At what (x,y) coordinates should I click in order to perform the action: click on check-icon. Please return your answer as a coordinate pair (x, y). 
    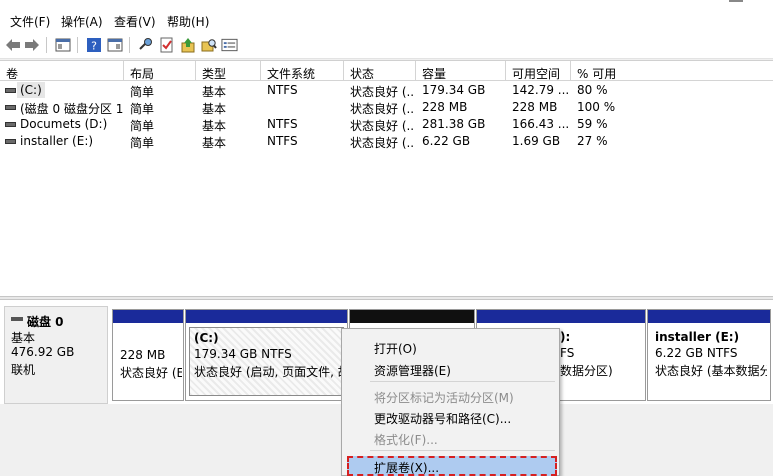
    Looking at the image, I should click on (166, 44).